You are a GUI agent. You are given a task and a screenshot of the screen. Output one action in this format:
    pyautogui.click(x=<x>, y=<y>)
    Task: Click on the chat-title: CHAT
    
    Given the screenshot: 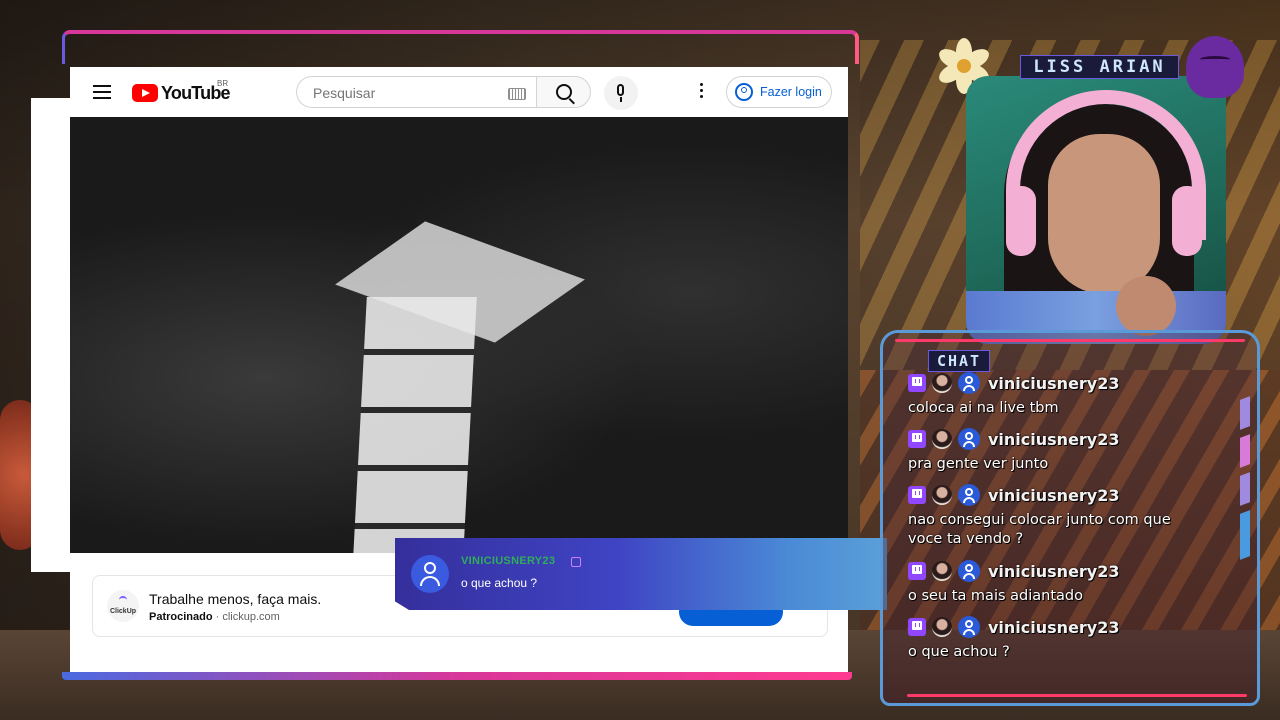 What is the action you would take?
    pyautogui.click(x=959, y=361)
    